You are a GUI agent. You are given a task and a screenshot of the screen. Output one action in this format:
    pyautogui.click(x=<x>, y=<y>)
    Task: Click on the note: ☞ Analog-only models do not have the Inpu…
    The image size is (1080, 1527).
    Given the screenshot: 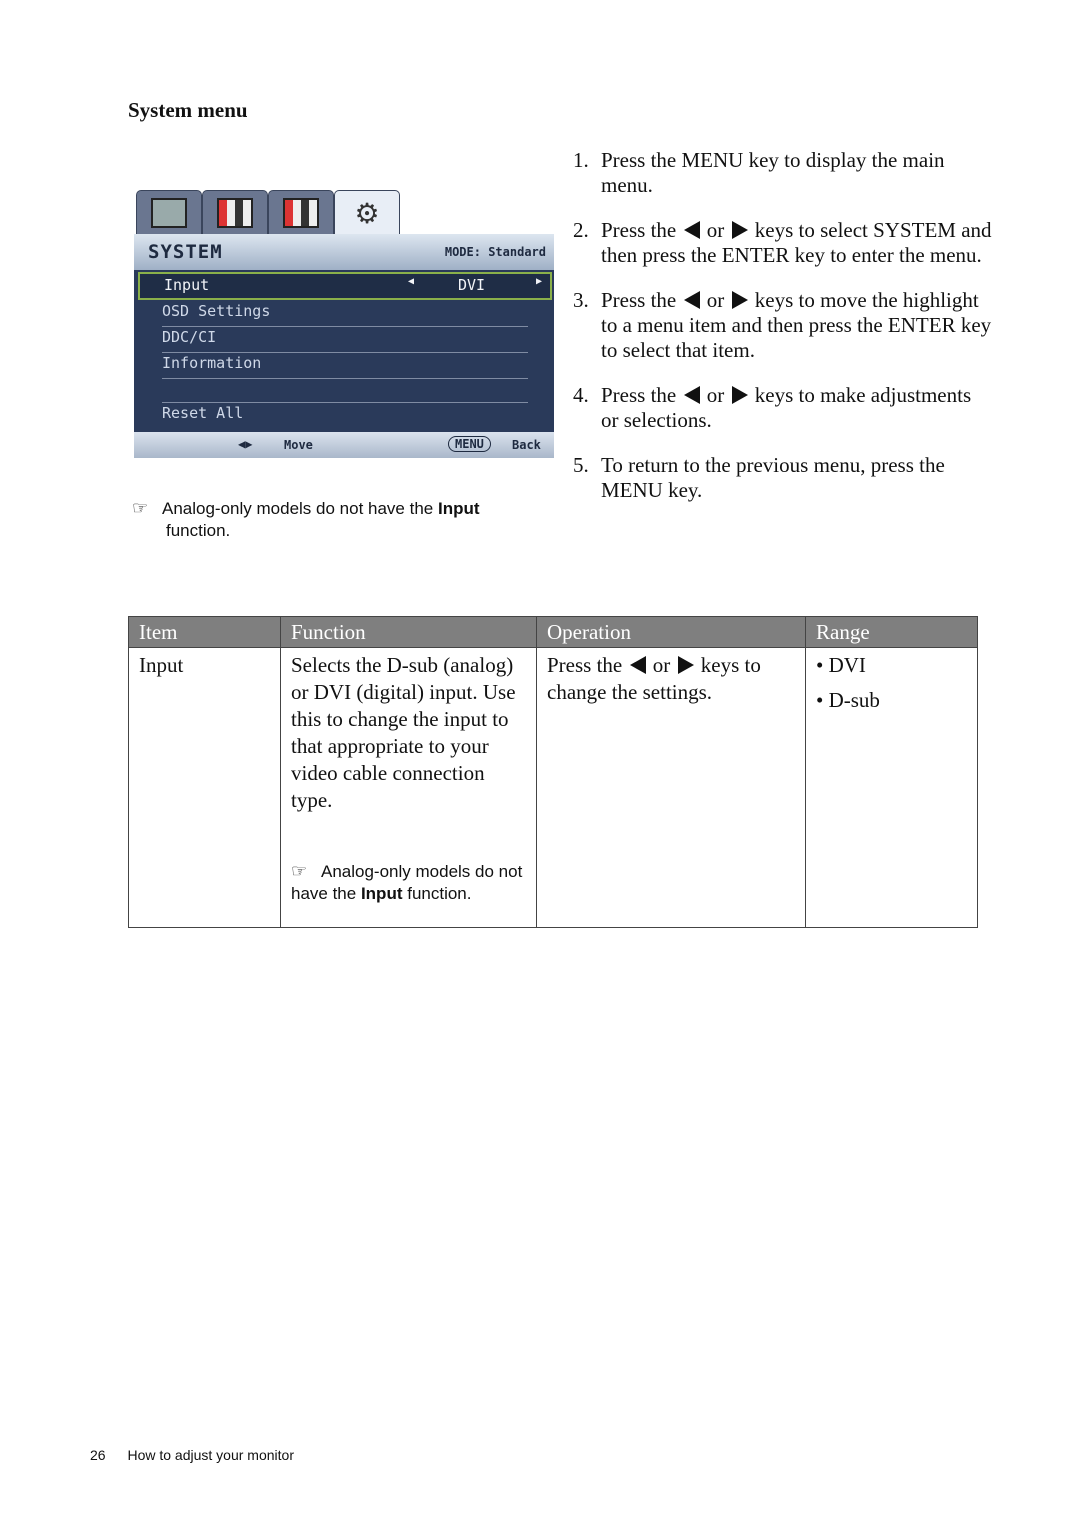 What is the action you would take?
    pyautogui.click(x=332, y=519)
    